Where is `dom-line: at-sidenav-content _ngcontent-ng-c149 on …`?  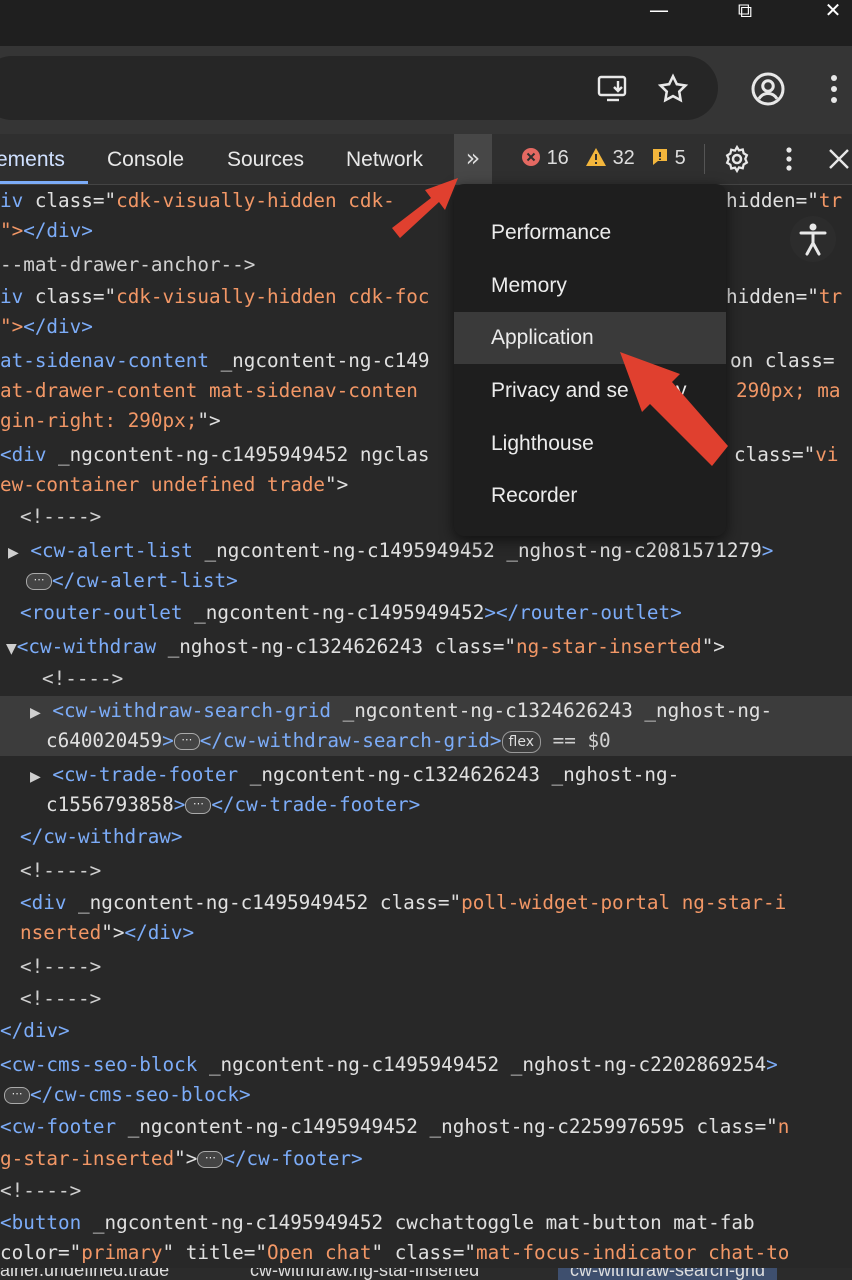 dom-line: at-sidenav-content _ngcontent-ng-c149 on … is located at coordinates (417, 361).